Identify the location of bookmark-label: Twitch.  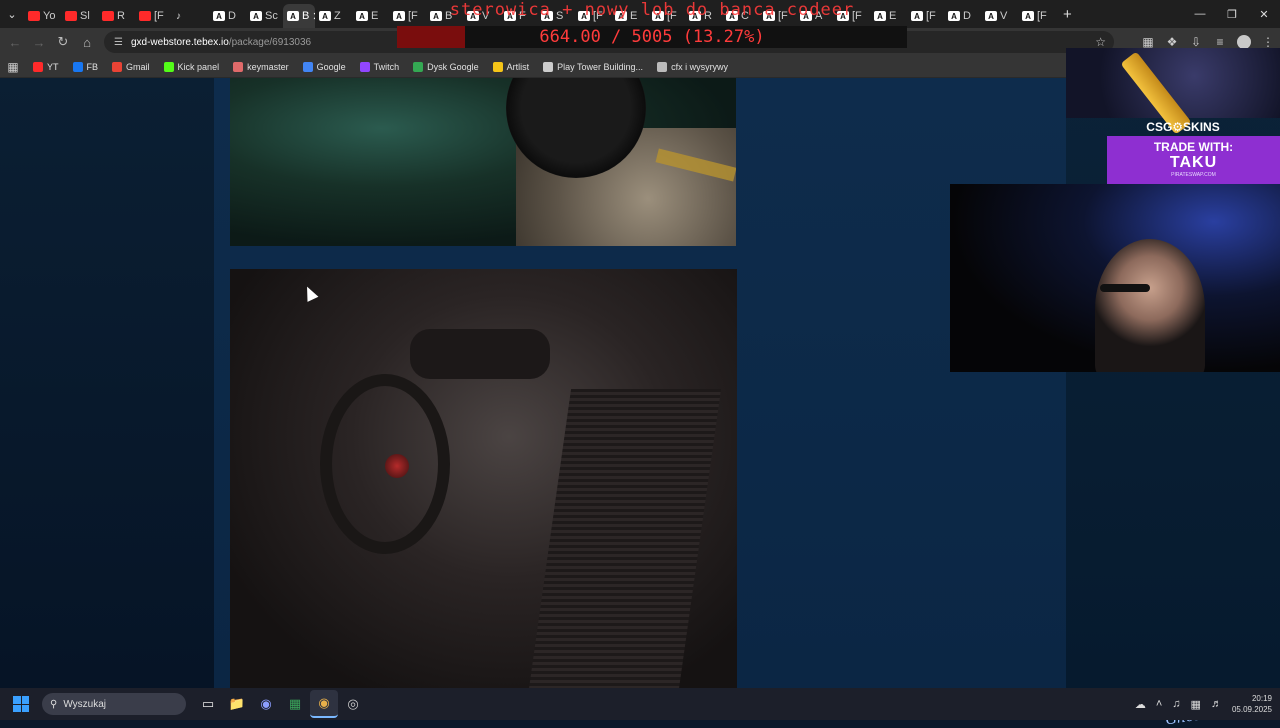
(386, 66).